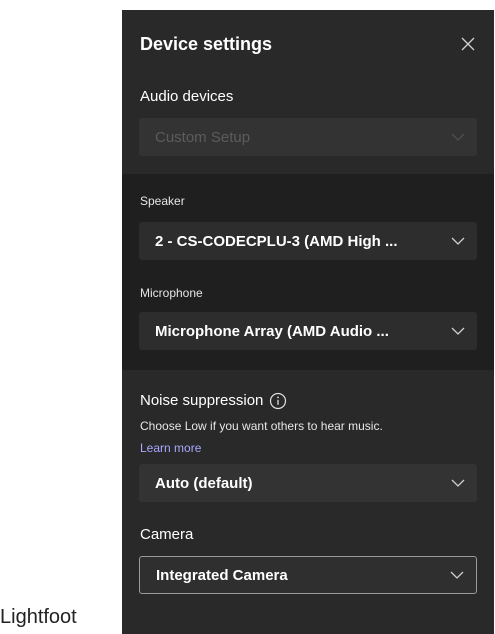  I want to click on noise-suppression-heading: Noise suppression, so click(213, 401).